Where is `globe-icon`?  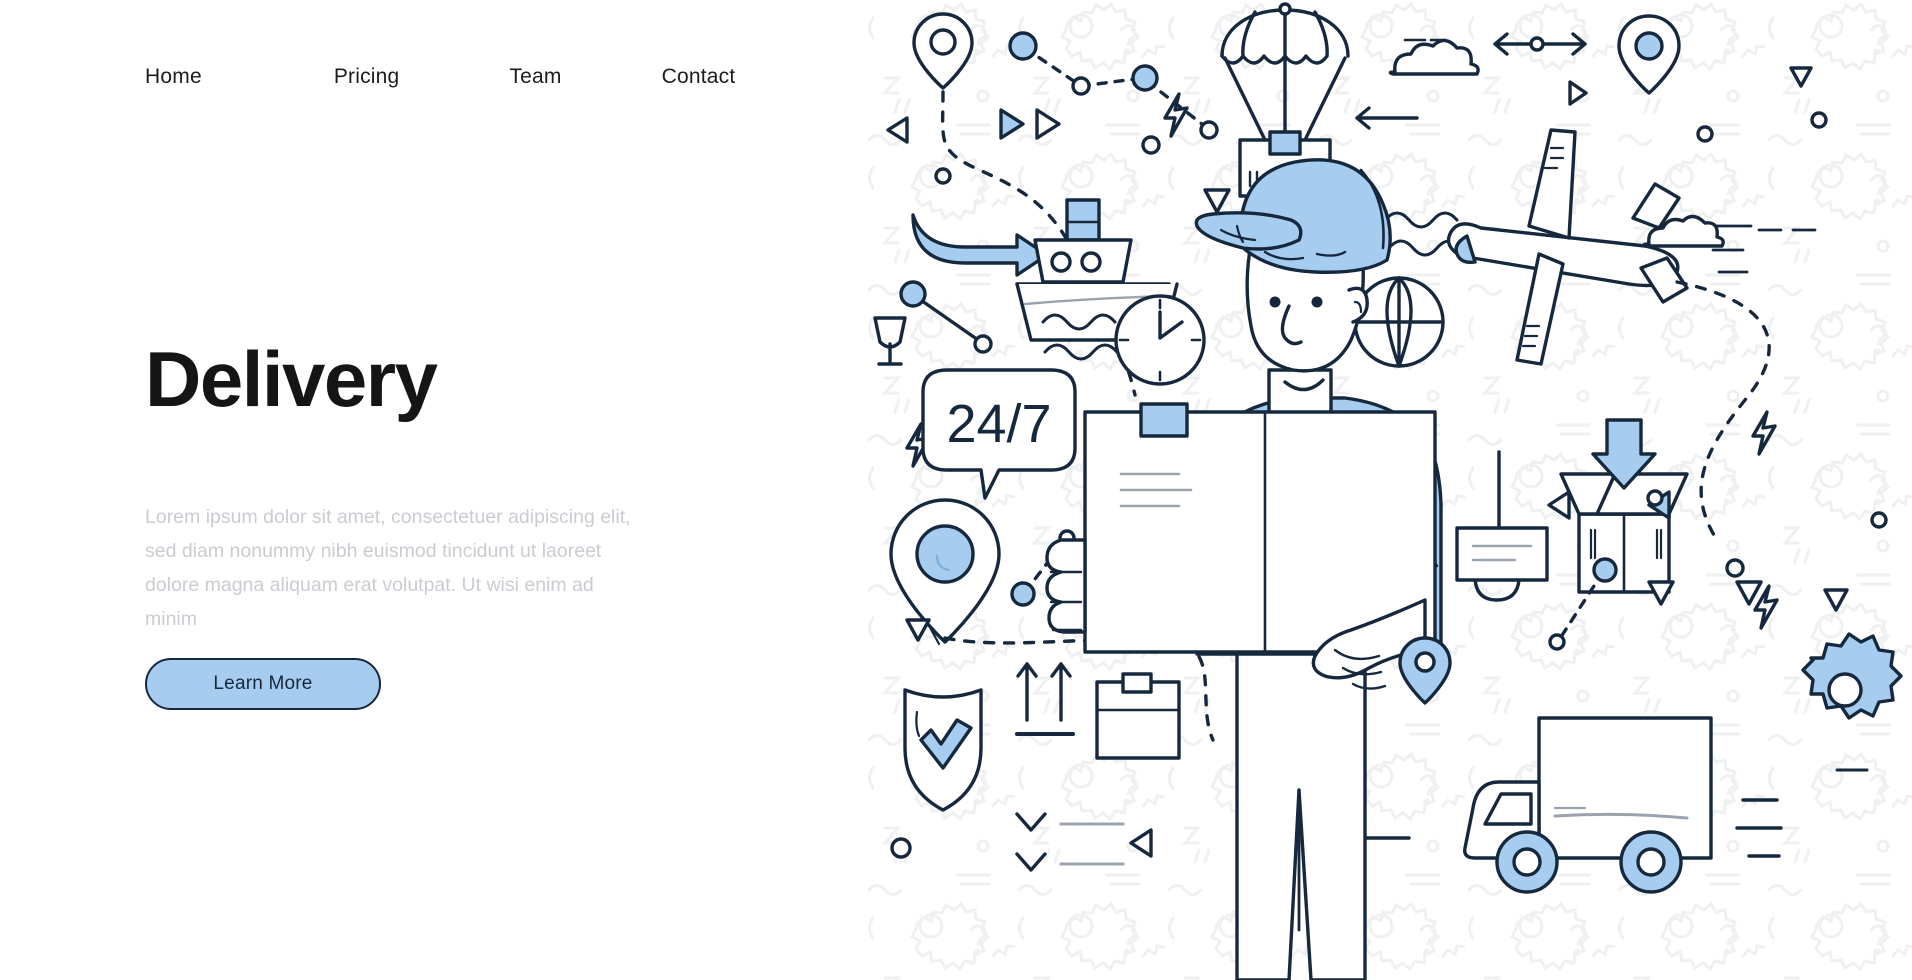
globe-icon is located at coordinates (1399, 322).